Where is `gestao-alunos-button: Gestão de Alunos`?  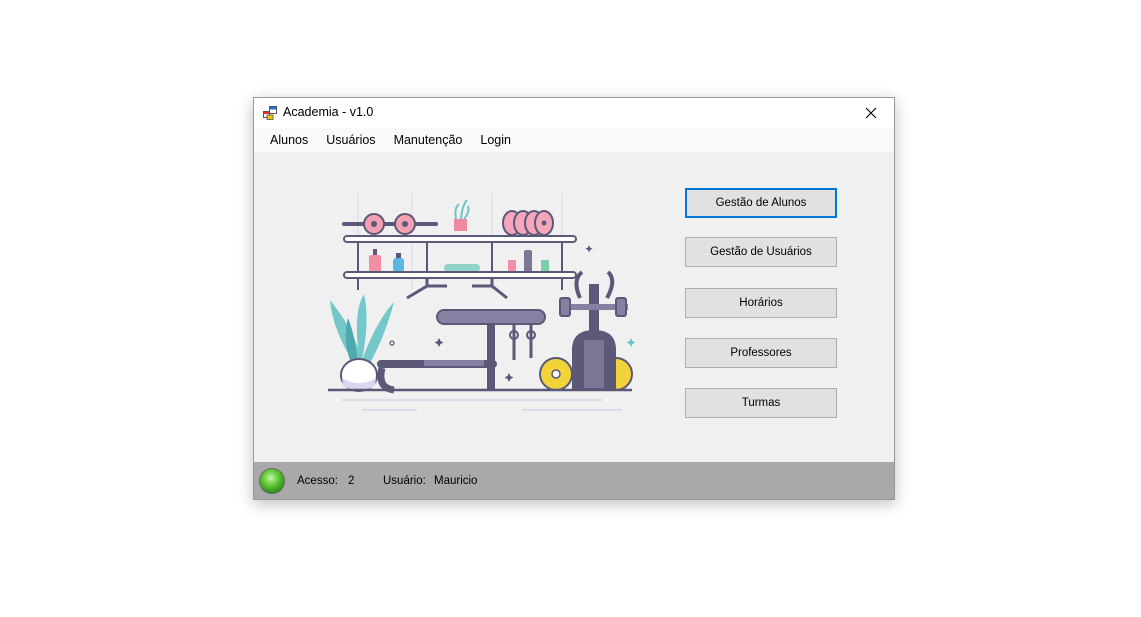 gestao-alunos-button: Gestão de Alunos is located at coordinates (761, 203).